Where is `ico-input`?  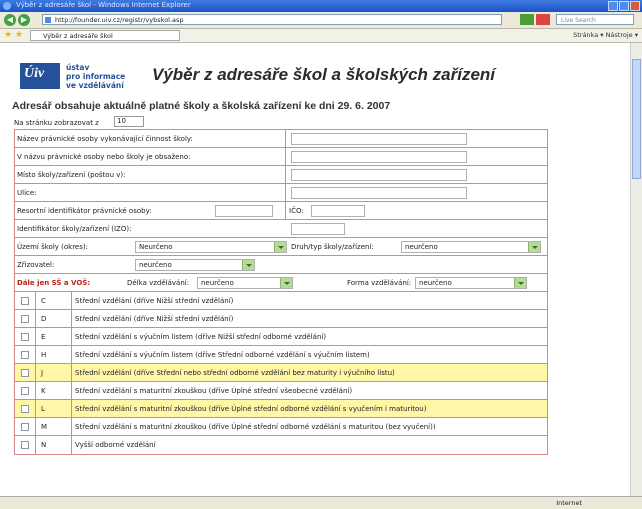
ico-input is located at coordinates (338, 211).